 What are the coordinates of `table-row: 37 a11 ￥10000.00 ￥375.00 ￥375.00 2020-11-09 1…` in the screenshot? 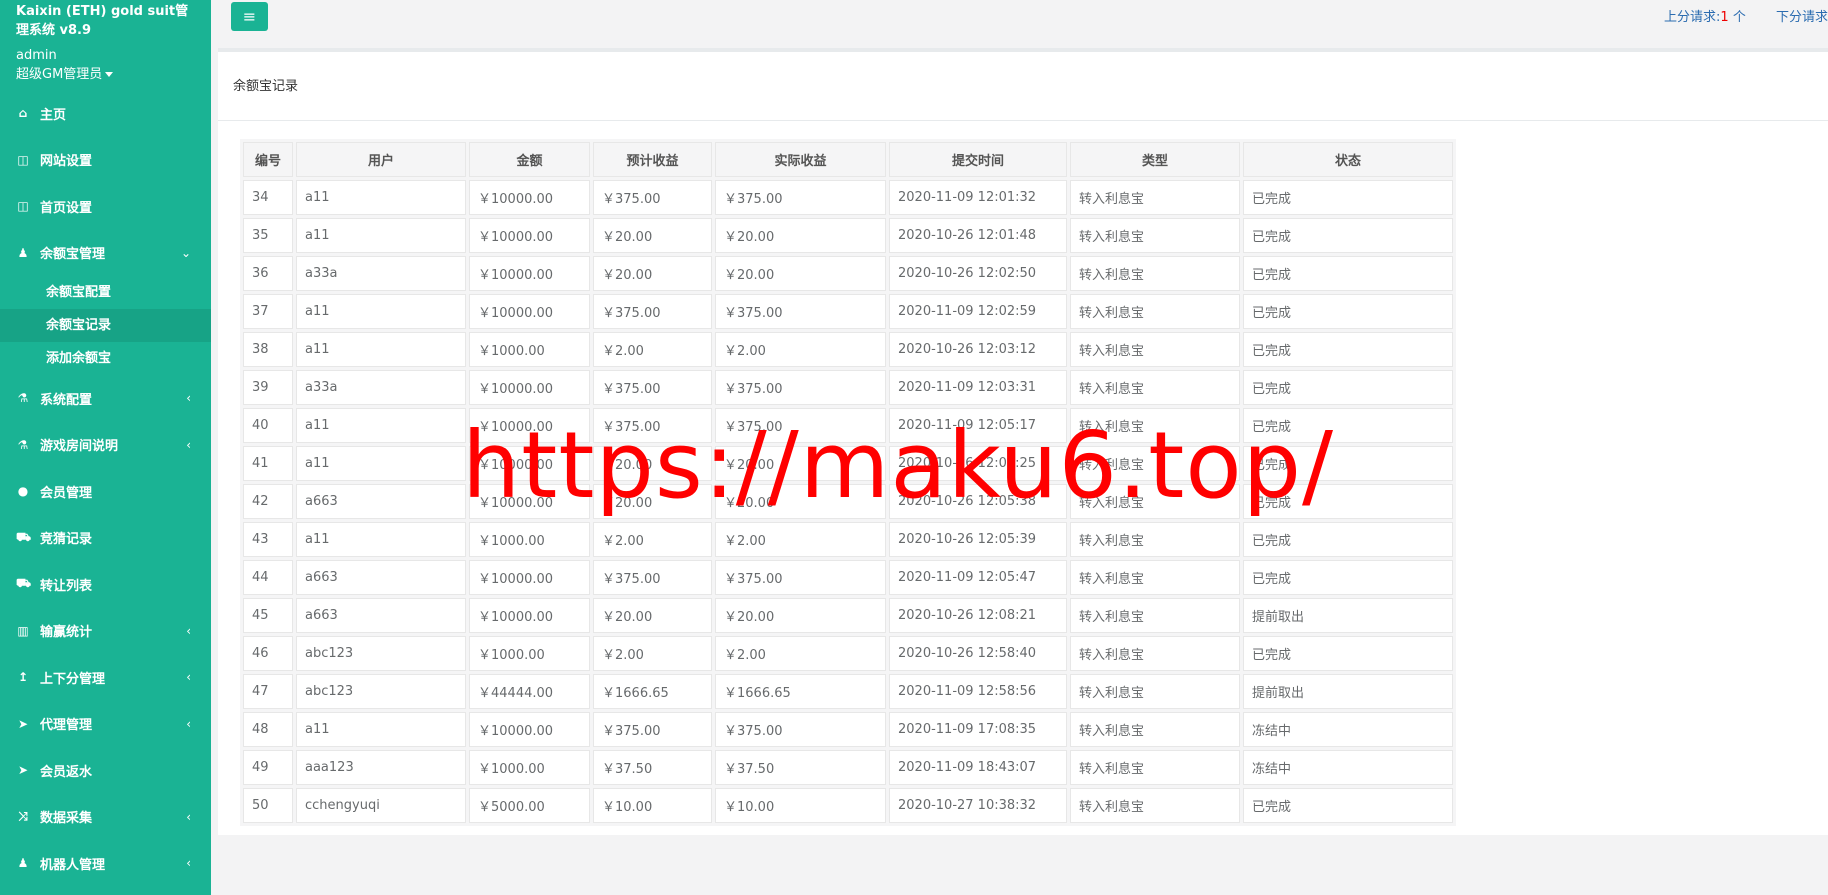 It's located at (848, 311).